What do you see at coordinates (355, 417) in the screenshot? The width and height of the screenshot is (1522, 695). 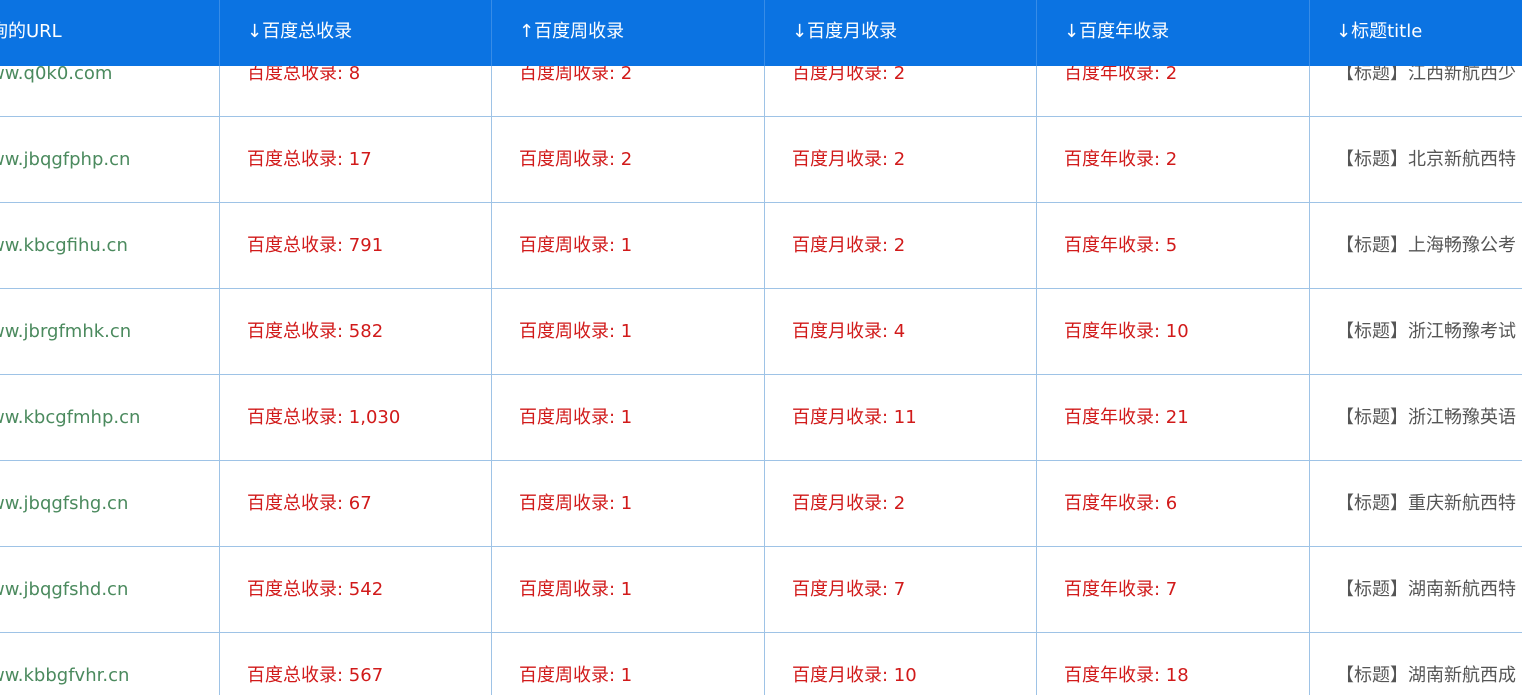 I see `total-index-cell: 百度总收录: 1,030` at bounding box center [355, 417].